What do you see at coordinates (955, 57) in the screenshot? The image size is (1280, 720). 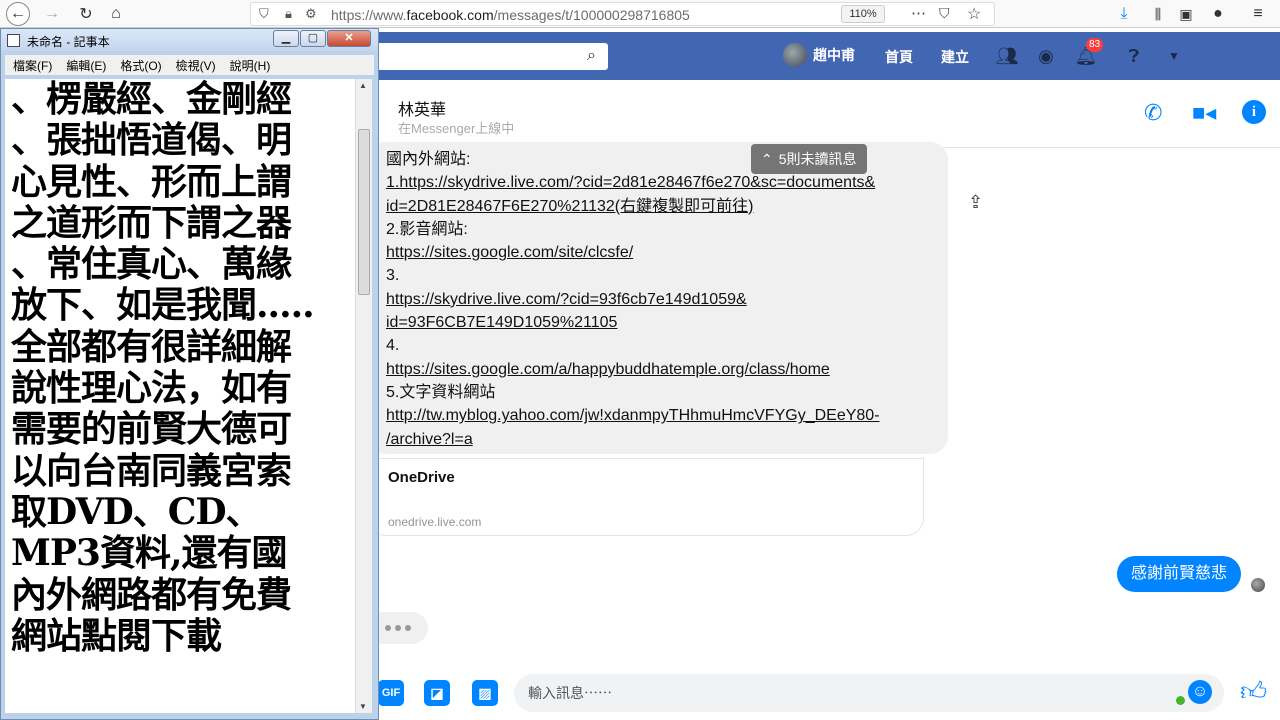 I see `nav-create: 建立` at bounding box center [955, 57].